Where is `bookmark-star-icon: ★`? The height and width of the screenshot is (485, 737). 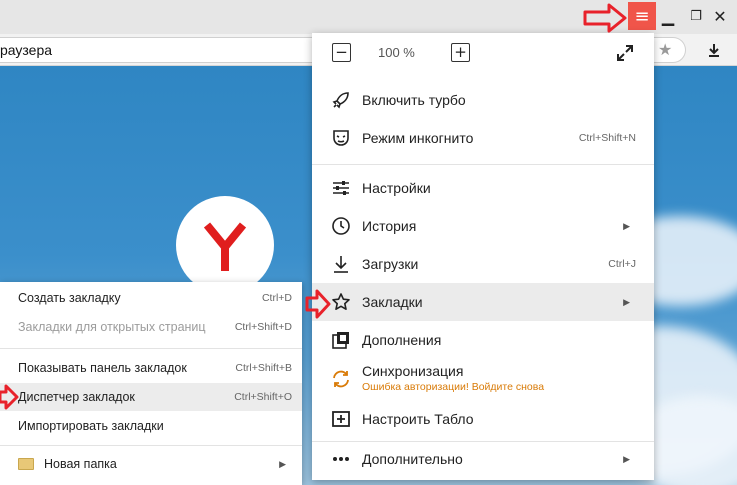 bookmark-star-icon: ★ is located at coordinates (665, 50).